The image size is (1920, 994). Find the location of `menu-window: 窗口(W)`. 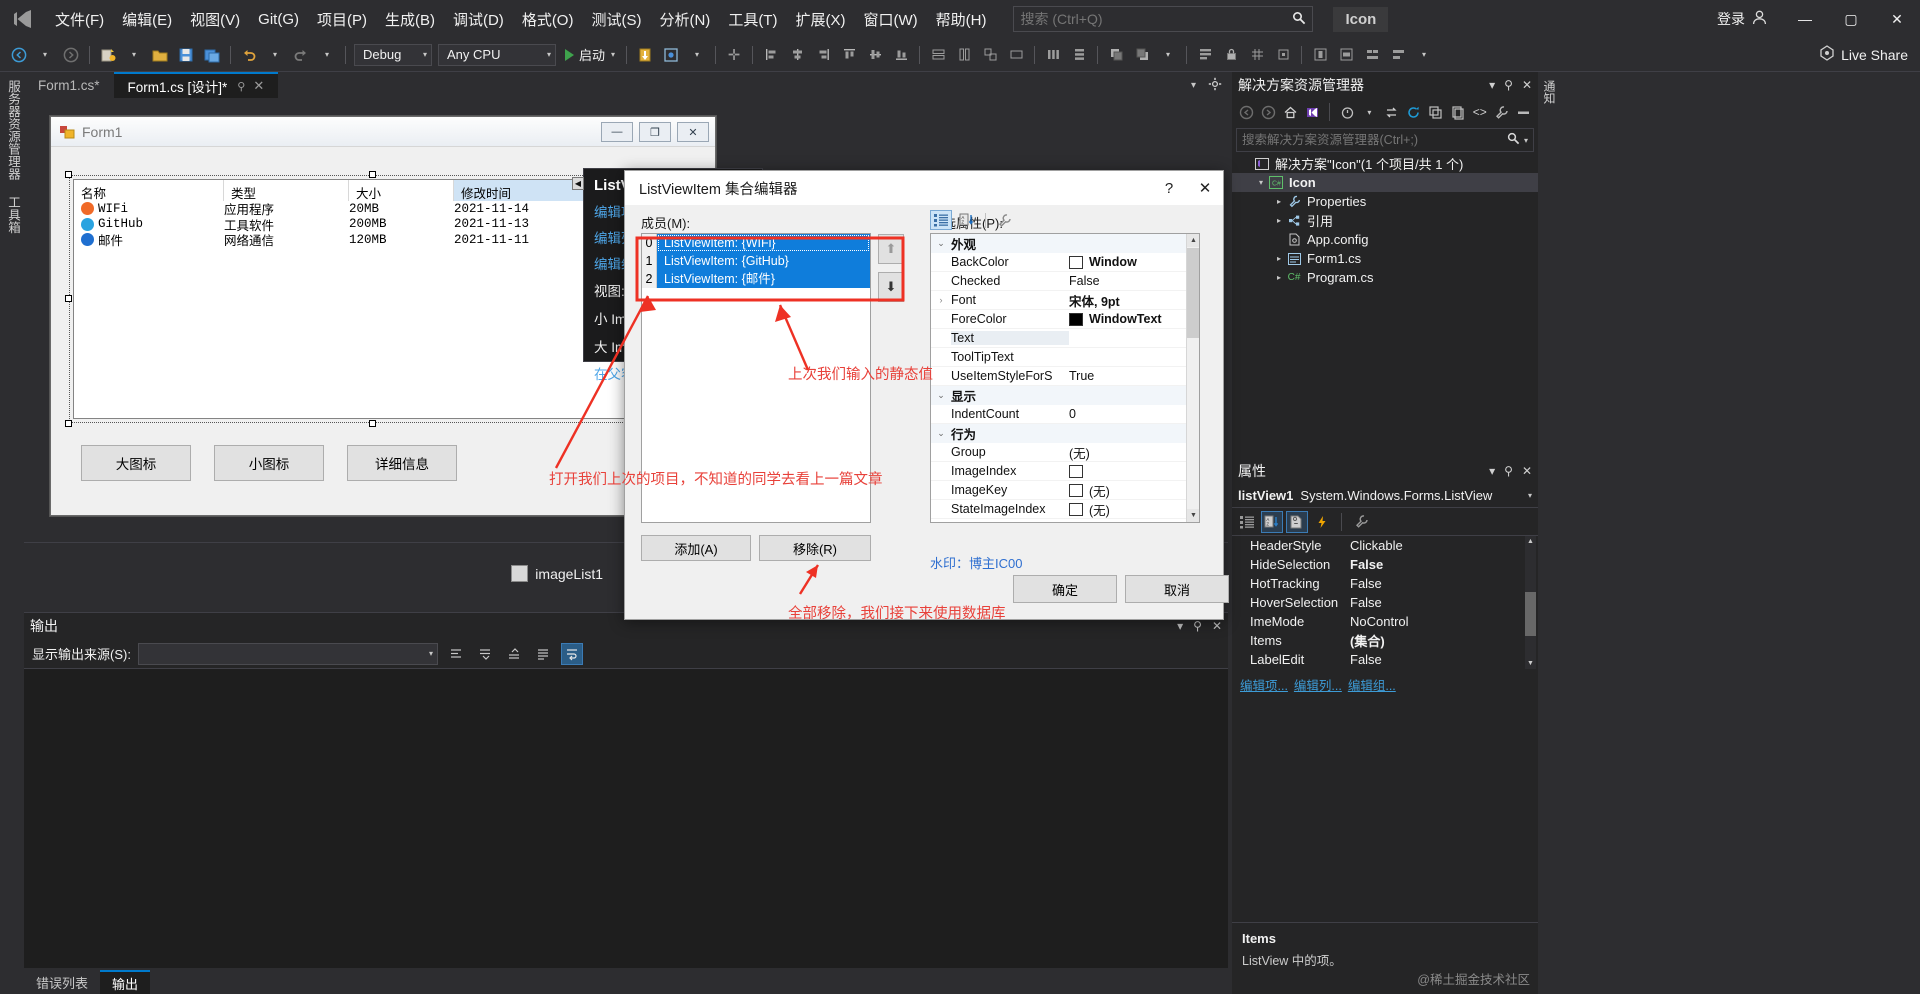

menu-window: 窗口(W) is located at coordinates (890, 19).